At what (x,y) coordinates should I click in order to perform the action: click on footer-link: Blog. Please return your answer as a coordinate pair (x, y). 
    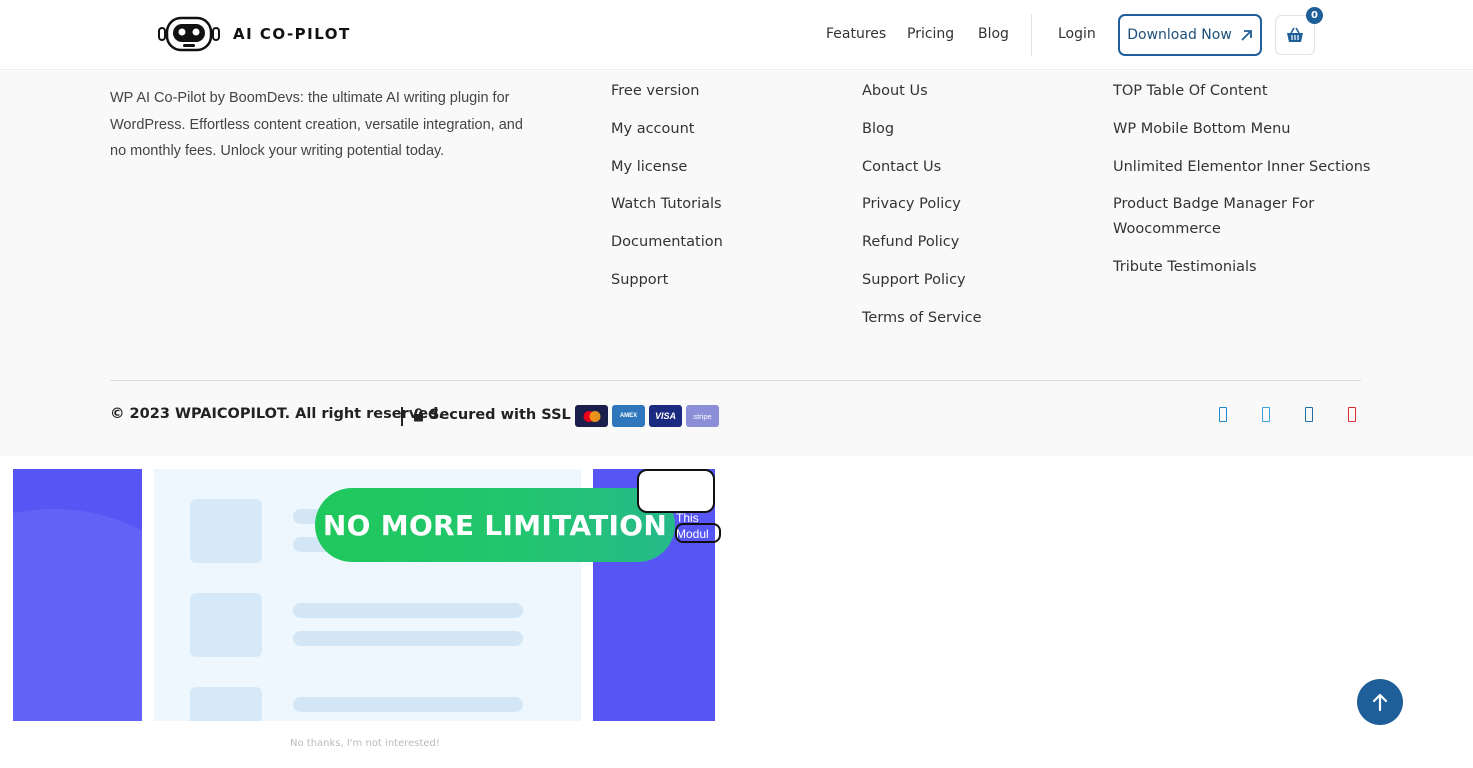
    Looking at the image, I should click on (972, 129).